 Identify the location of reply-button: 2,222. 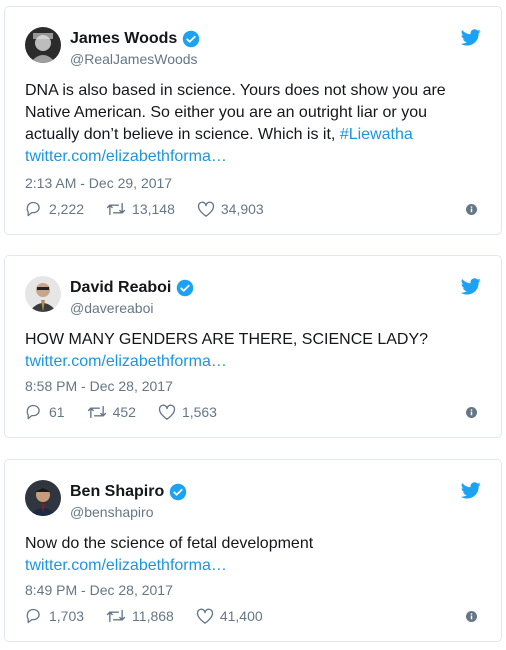
(54, 209).